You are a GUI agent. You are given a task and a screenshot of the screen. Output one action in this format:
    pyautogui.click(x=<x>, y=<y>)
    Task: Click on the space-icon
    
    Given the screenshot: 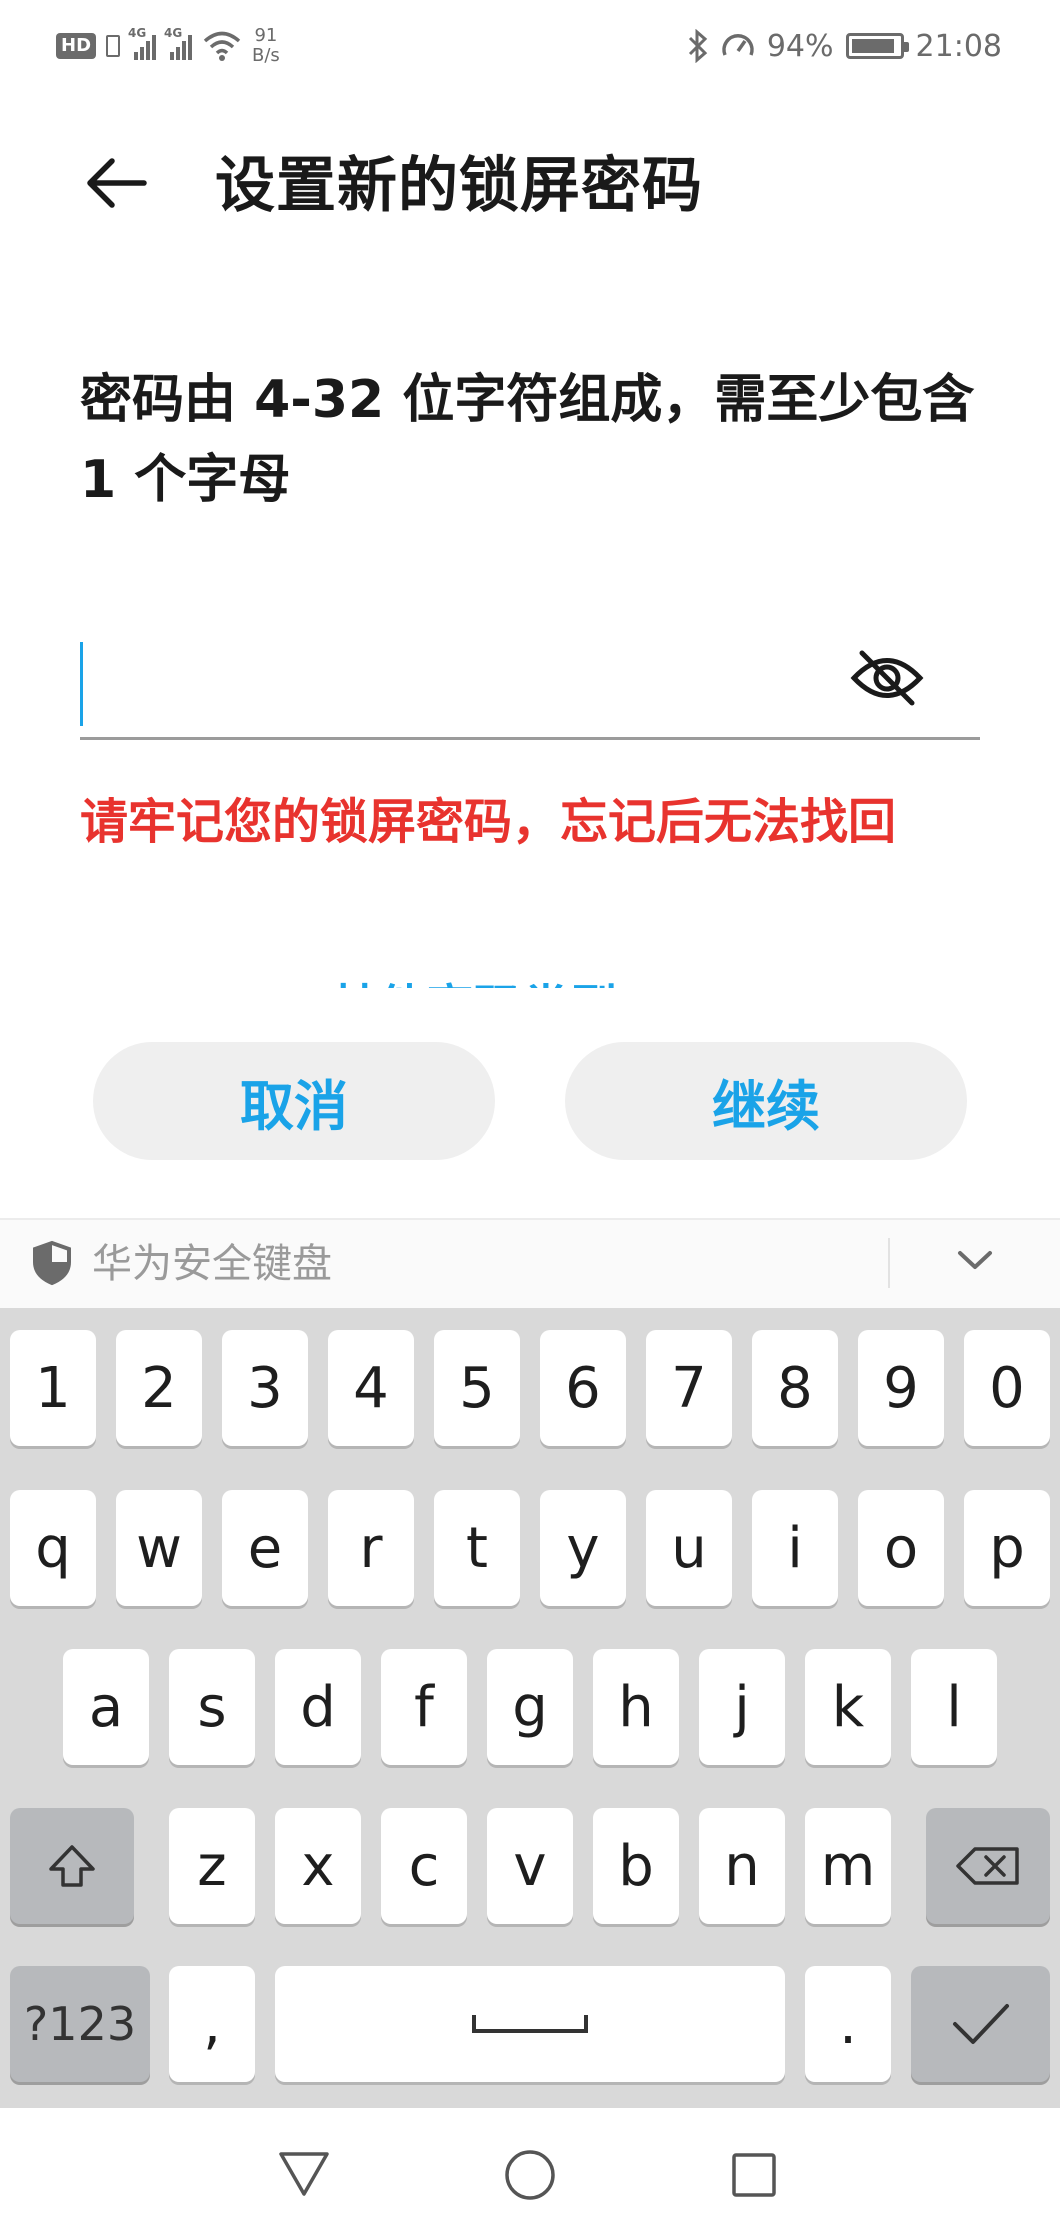 What is the action you would take?
    pyautogui.click(x=530, y=2024)
    